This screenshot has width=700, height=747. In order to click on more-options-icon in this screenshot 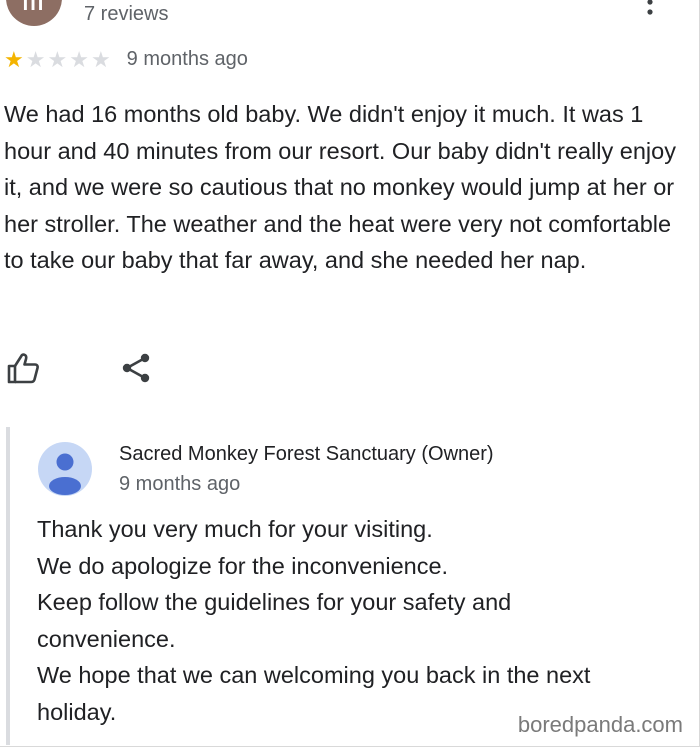, I will do `click(650, 11)`.